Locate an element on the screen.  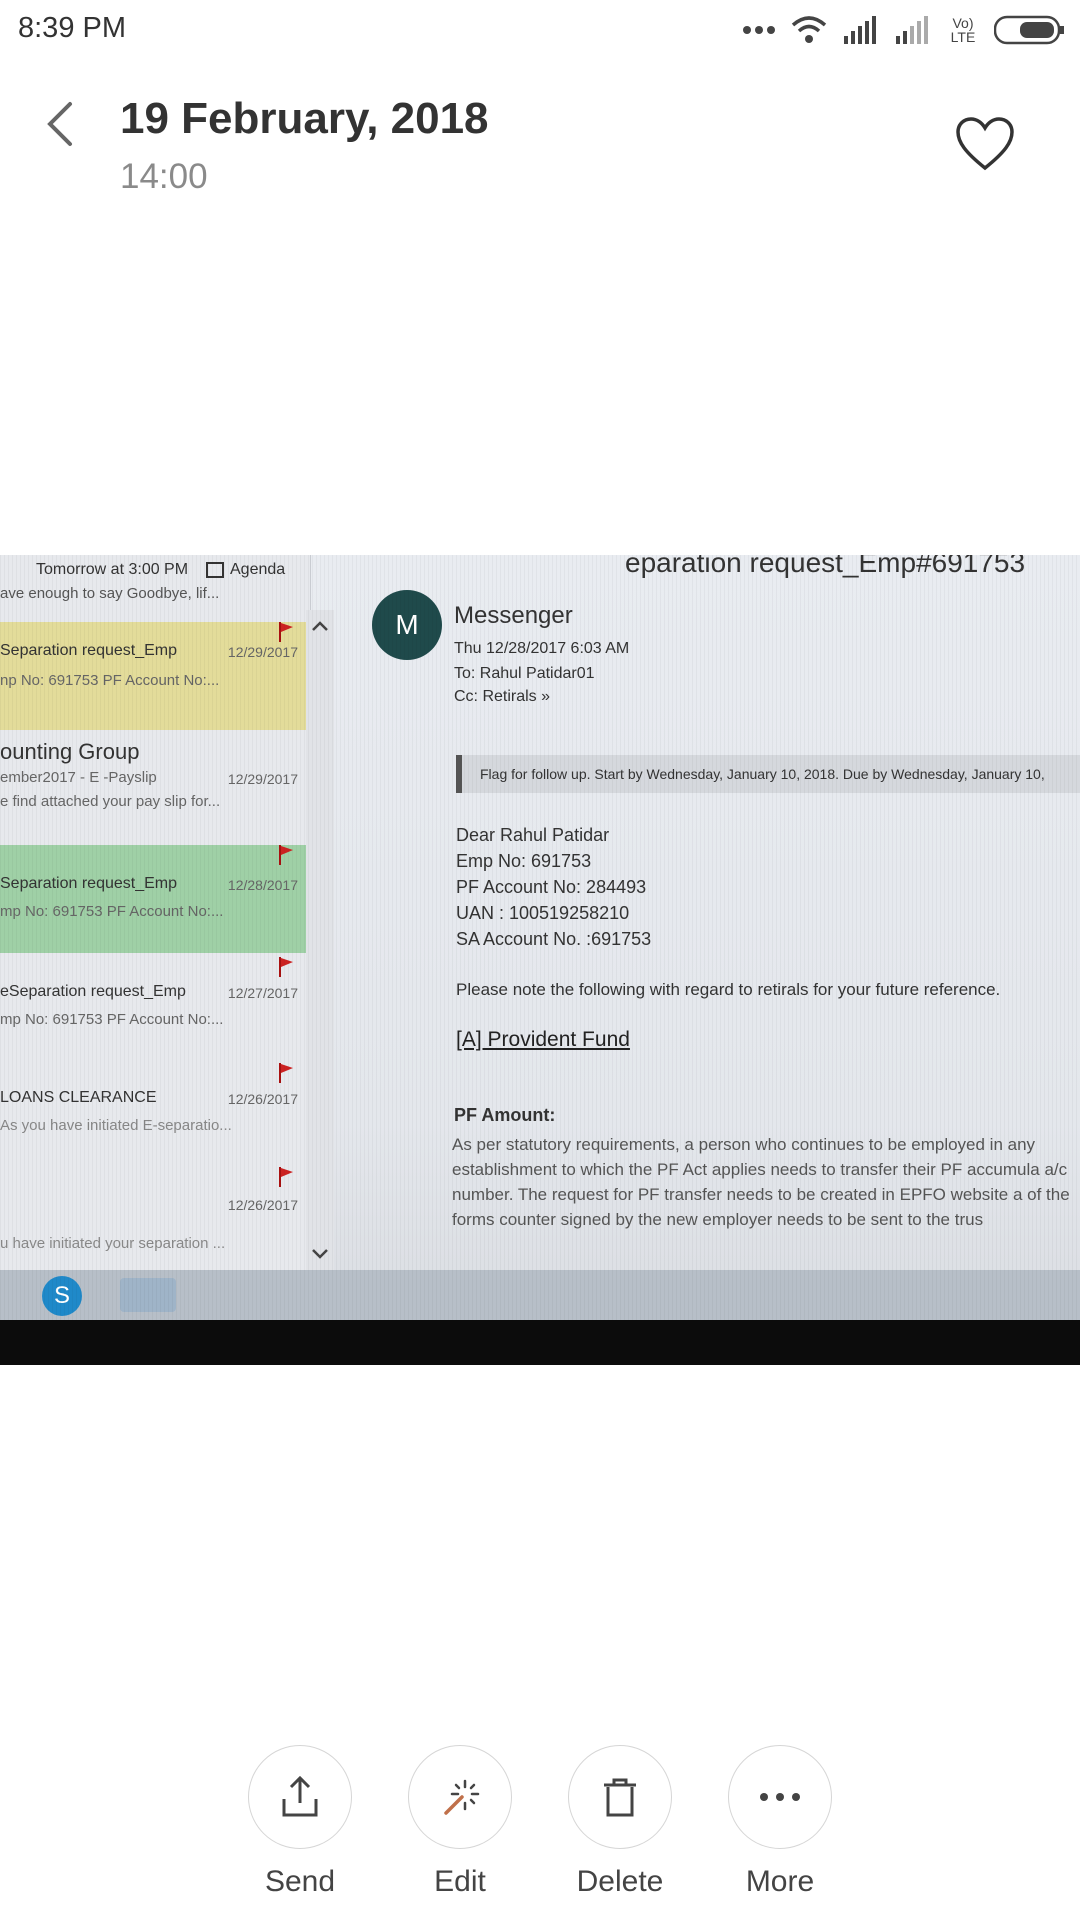
edit-label: Edit is located at coordinates (460, 1881).